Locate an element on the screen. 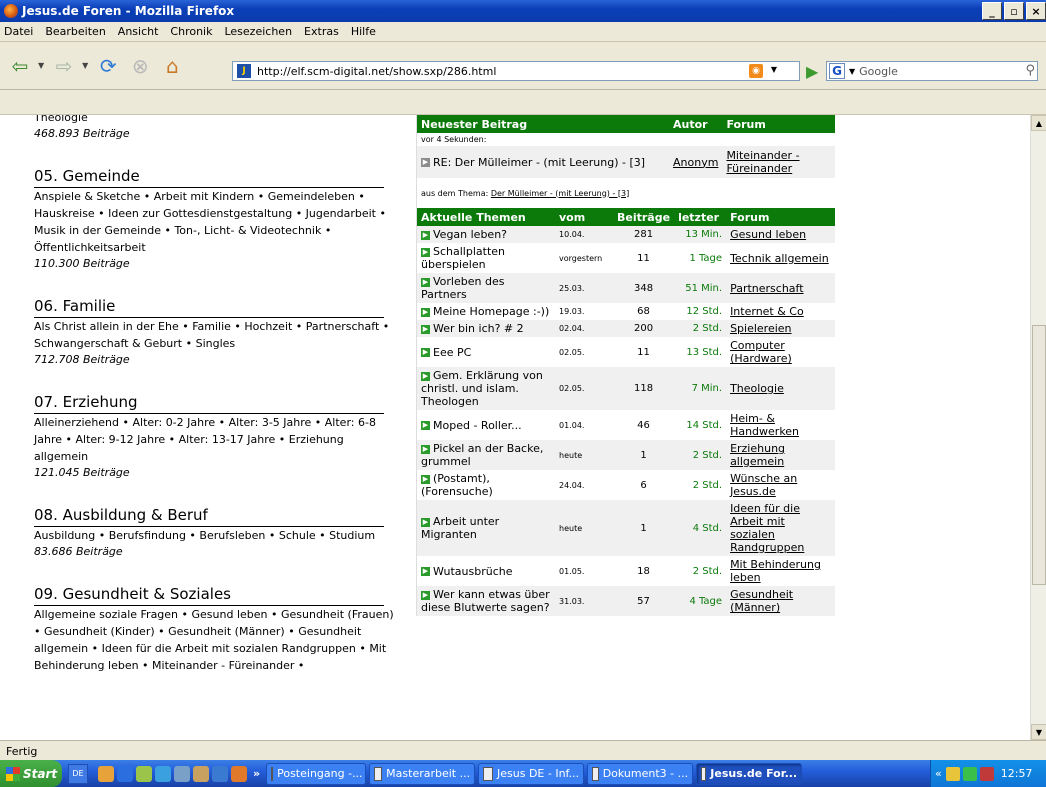 This screenshot has height=787, width=1046. topic-forum: Mit Behinderung leben is located at coordinates (780, 571).